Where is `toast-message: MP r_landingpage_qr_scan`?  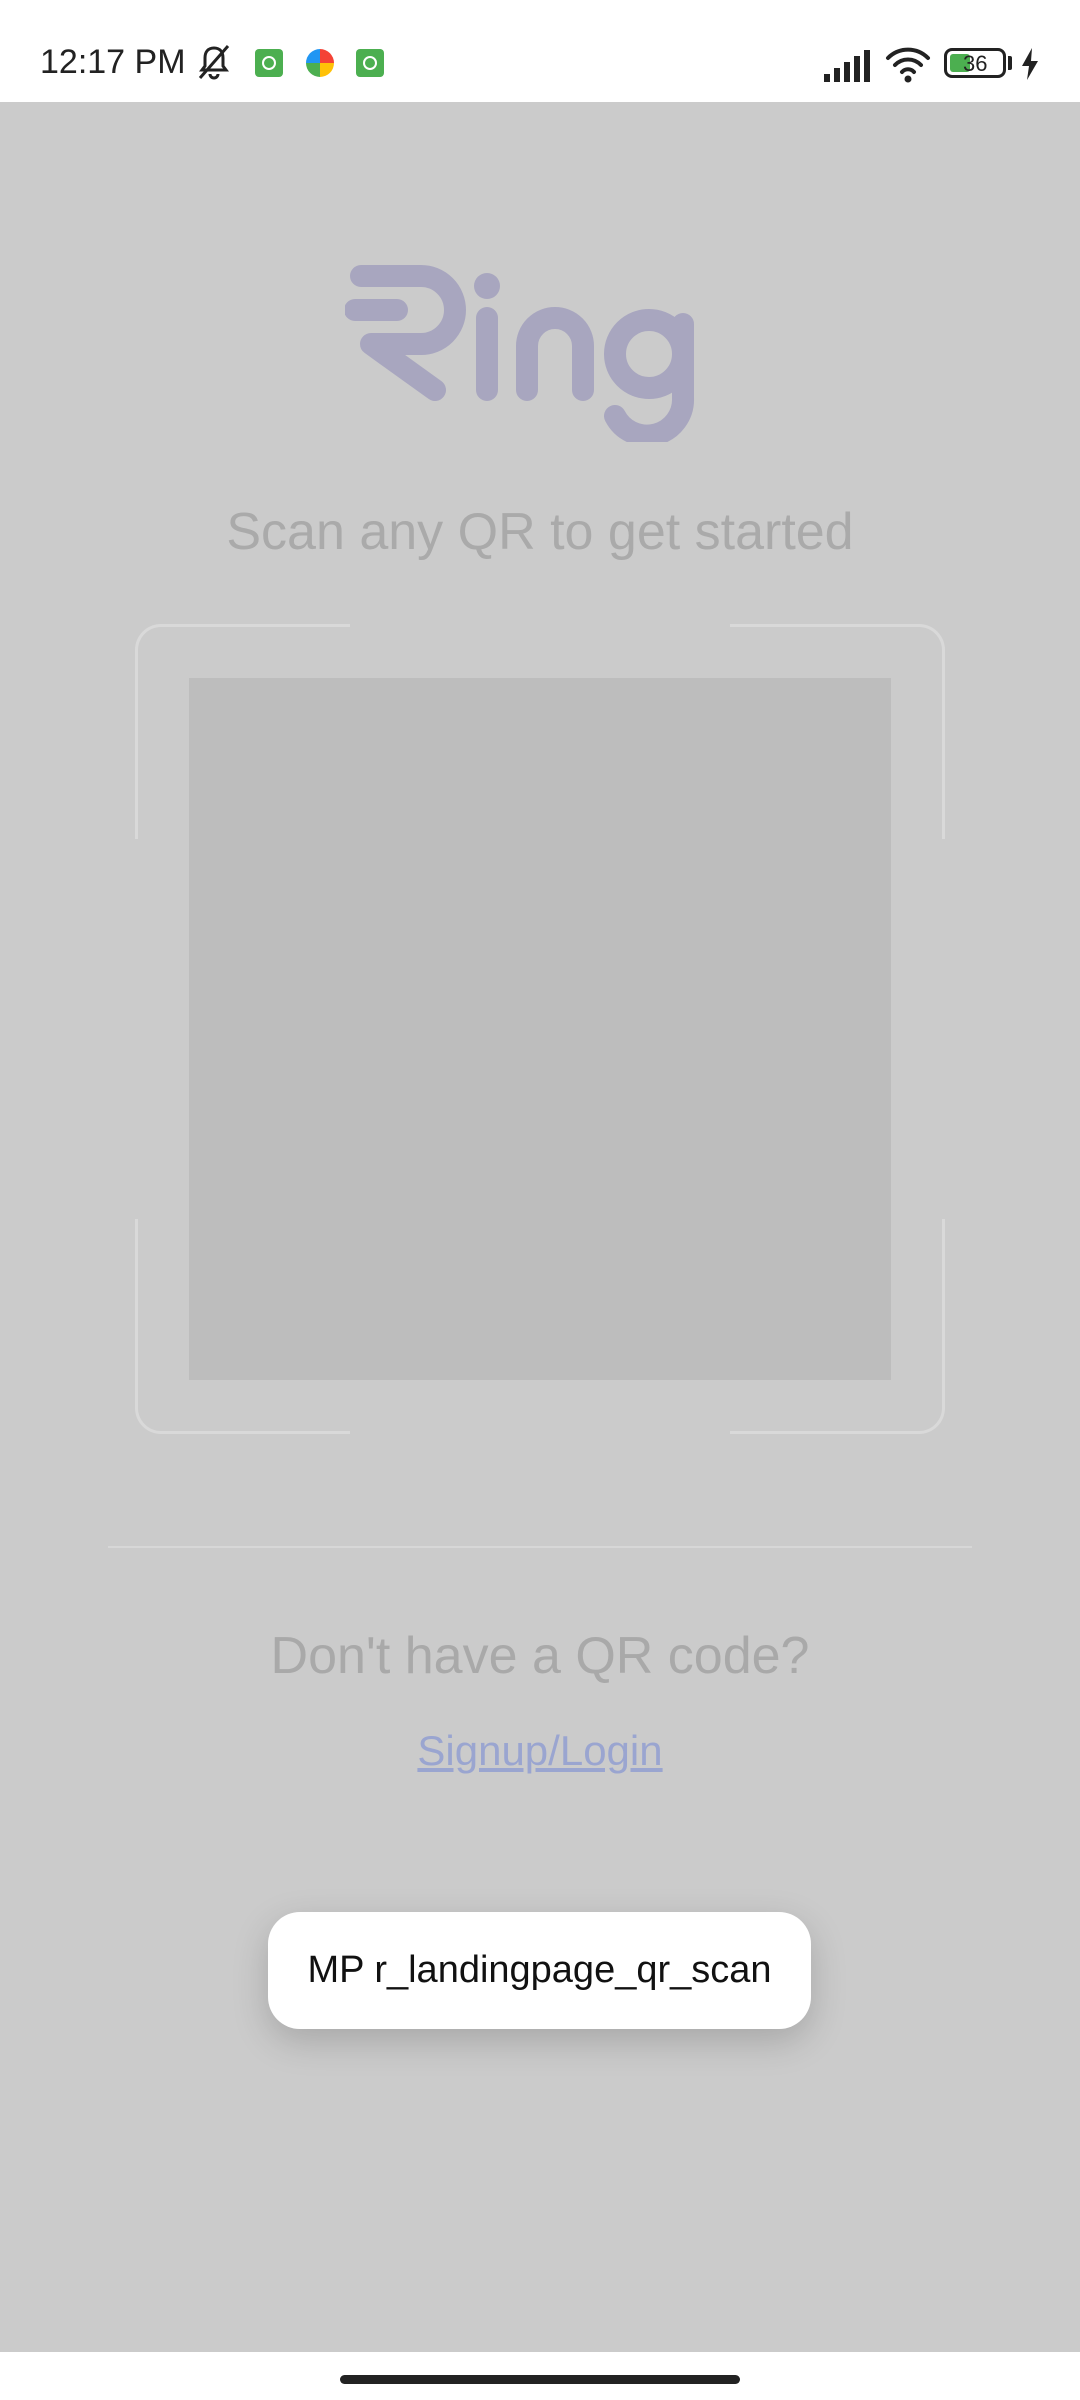
toast-message: MP r_landingpage_qr_scan is located at coordinates (539, 1970).